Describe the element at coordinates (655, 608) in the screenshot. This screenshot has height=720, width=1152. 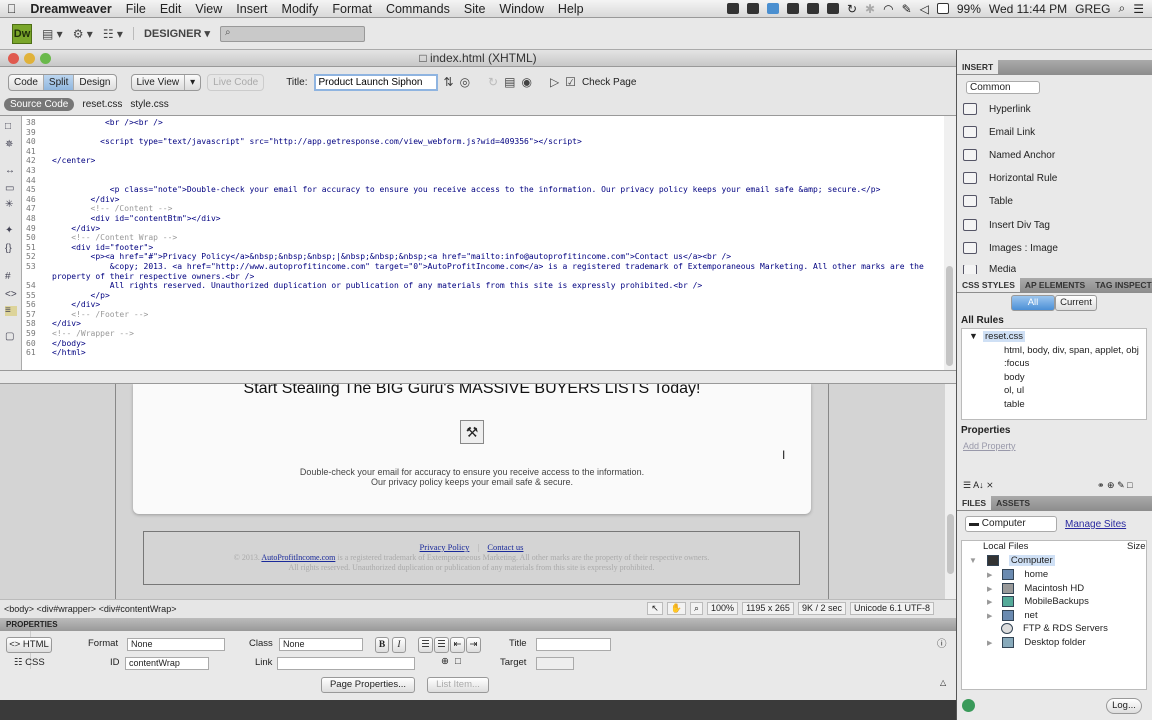
I see `select-tool-icon: ↖` at that location.